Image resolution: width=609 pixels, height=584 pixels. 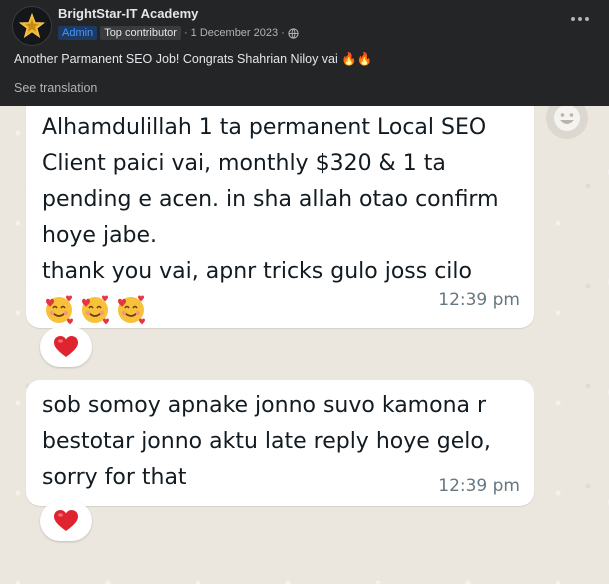 I want to click on group-name-link: BrightStar-IT Academy, so click(x=128, y=13).